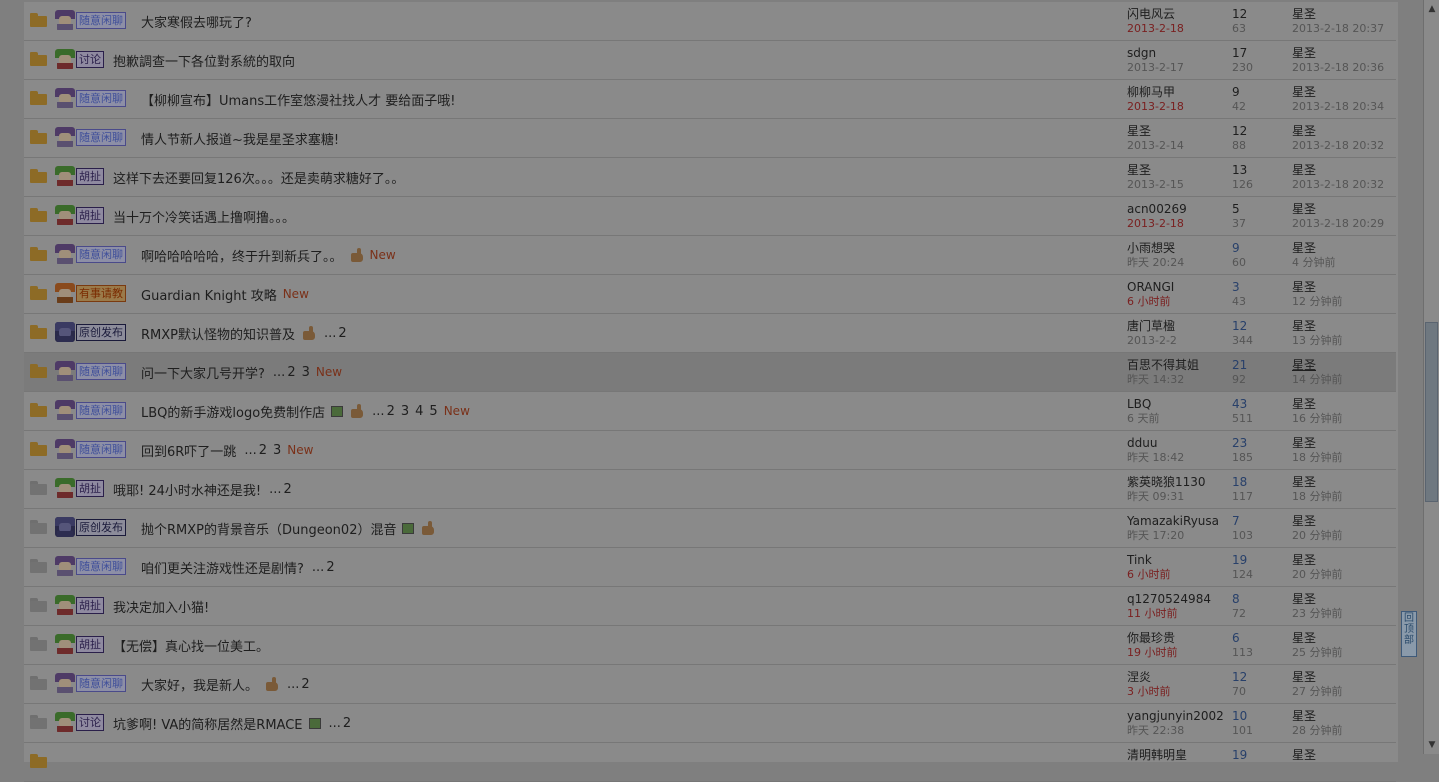 Image resolution: width=1439 pixels, height=782 pixels. I want to click on reply-count: 6, so click(1236, 638).